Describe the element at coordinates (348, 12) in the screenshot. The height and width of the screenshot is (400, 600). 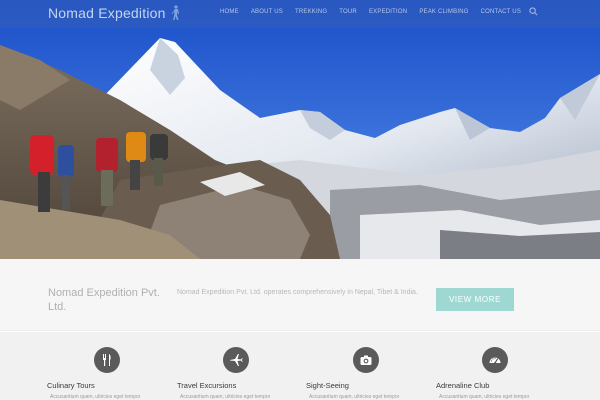
I see `nav-tour: TOUR` at that location.